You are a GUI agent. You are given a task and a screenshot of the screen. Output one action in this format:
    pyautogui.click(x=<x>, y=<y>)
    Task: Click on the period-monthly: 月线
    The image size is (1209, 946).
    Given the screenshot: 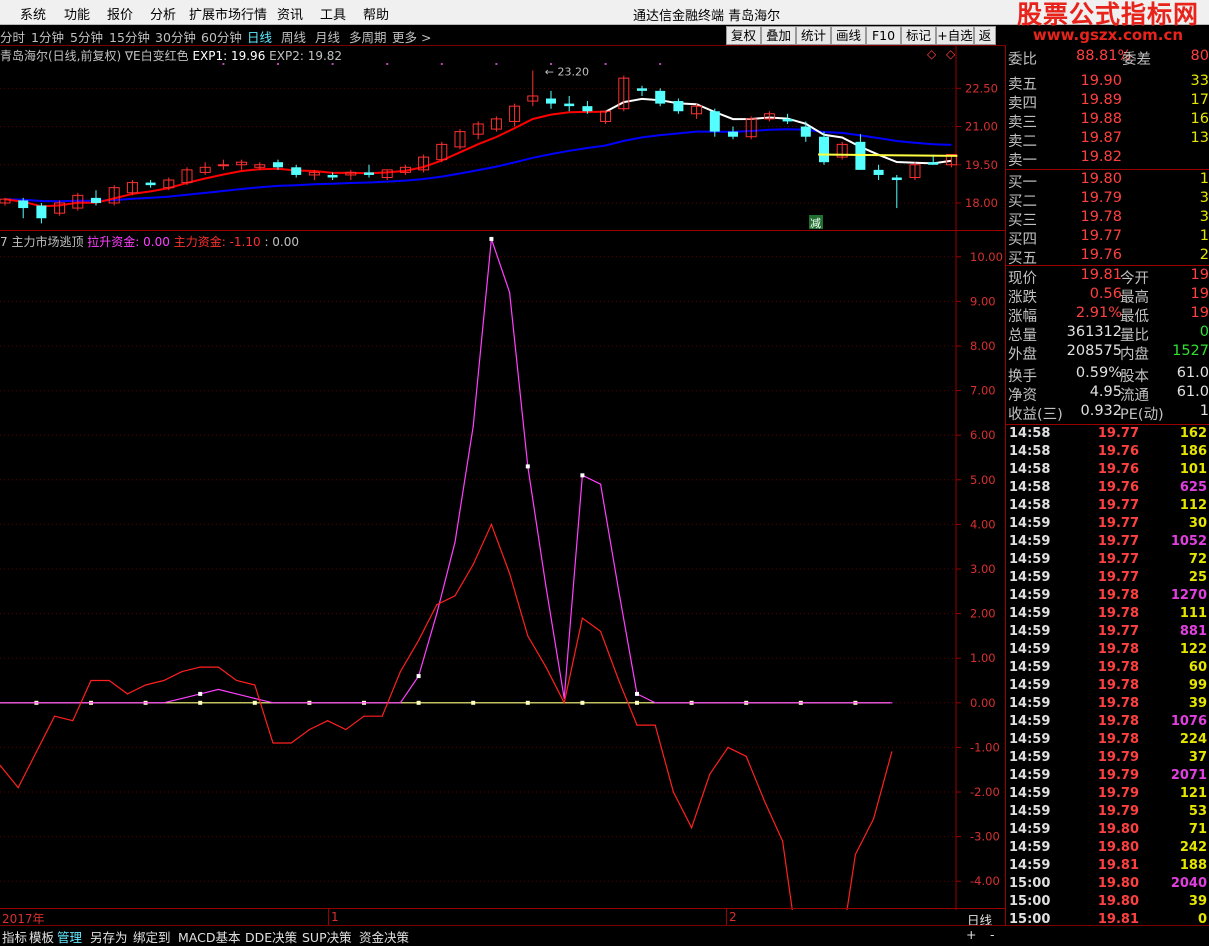 What is the action you would take?
    pyautogui.click(x=327, y=36)
    